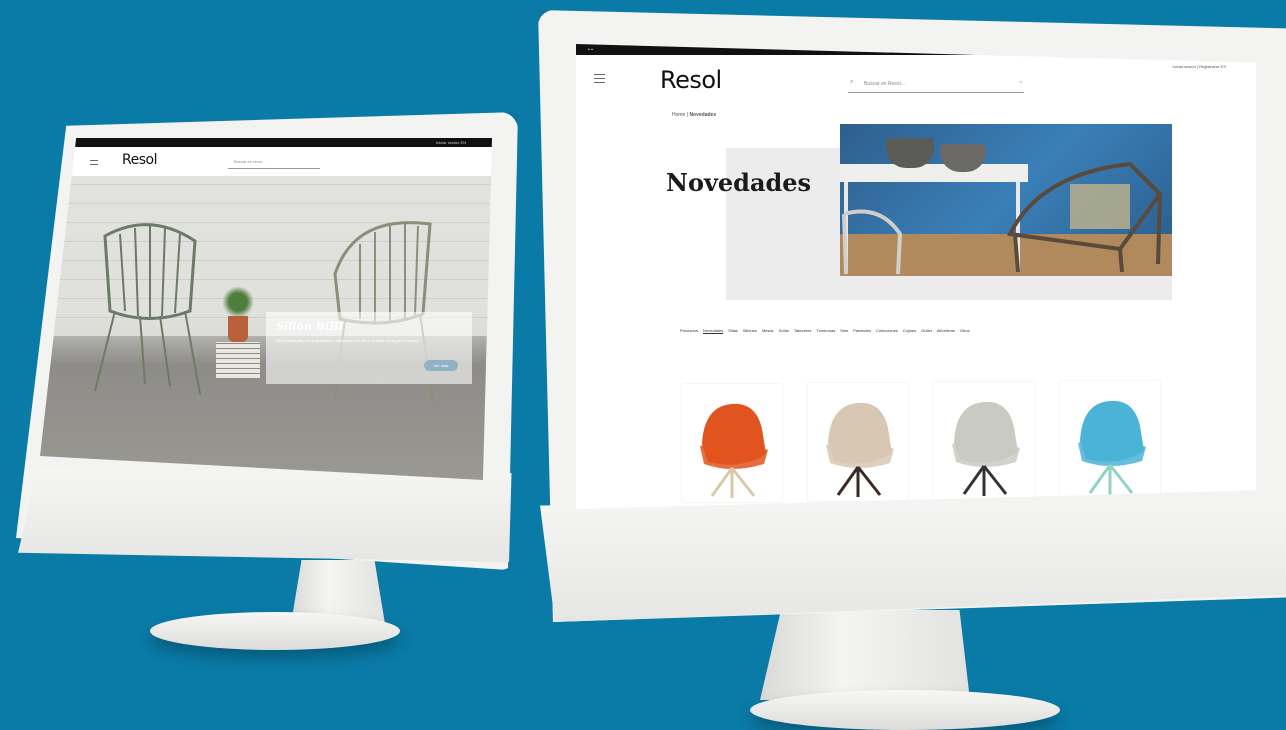  I want to click on tab-sillones: Sillones, so click(750, 331).